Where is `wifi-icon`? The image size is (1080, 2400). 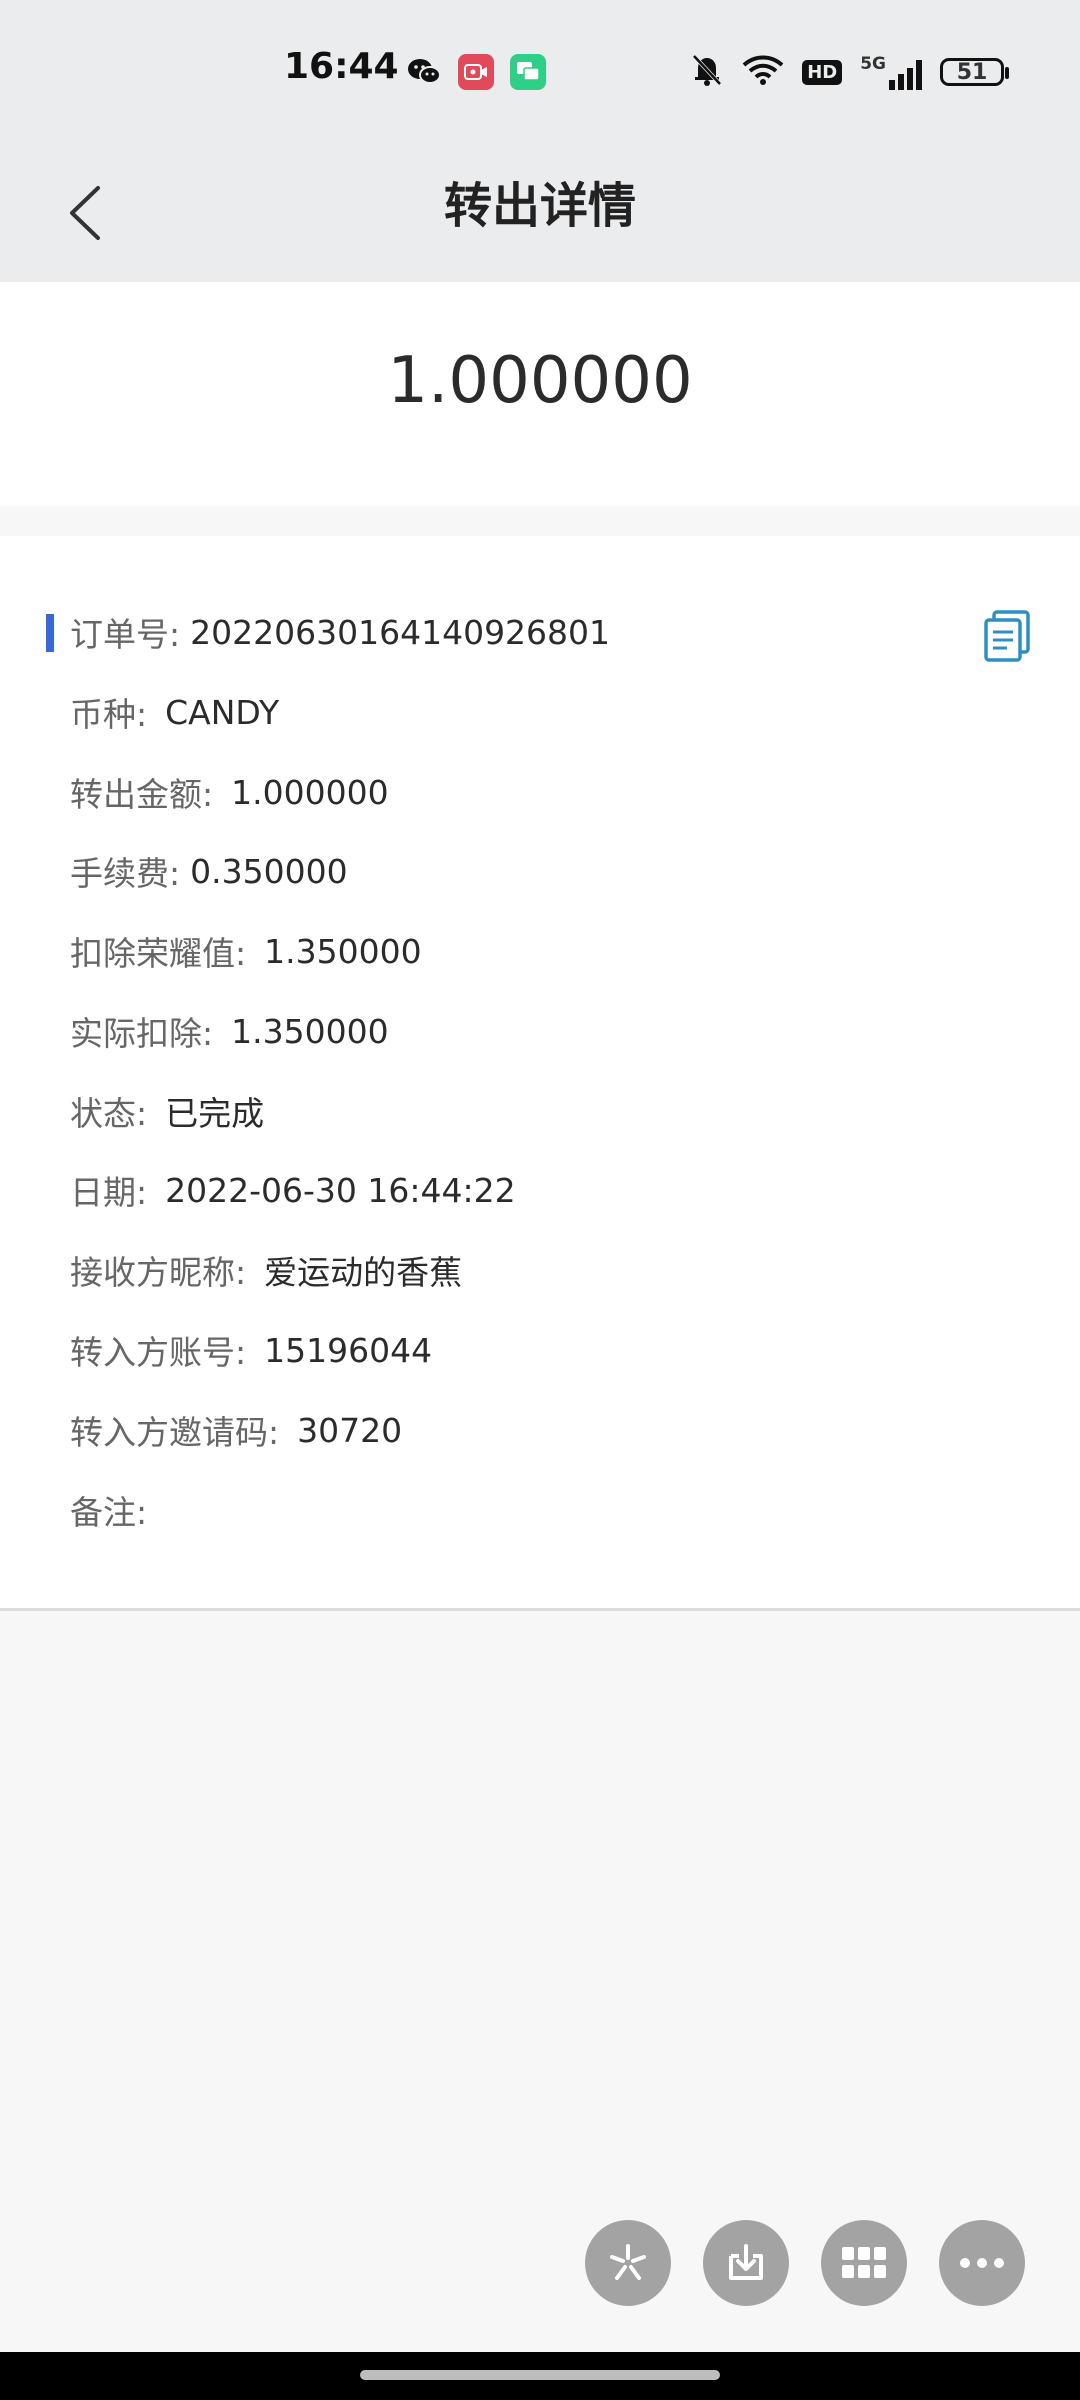
wifi-icon is located at coordinates (763, 72).